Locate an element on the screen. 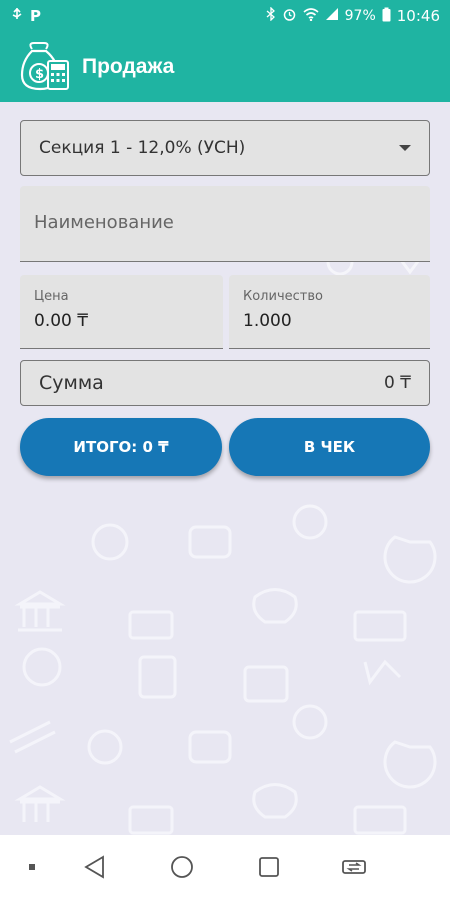  quantity-value: 1.000 is located at coordinates (267, 321).